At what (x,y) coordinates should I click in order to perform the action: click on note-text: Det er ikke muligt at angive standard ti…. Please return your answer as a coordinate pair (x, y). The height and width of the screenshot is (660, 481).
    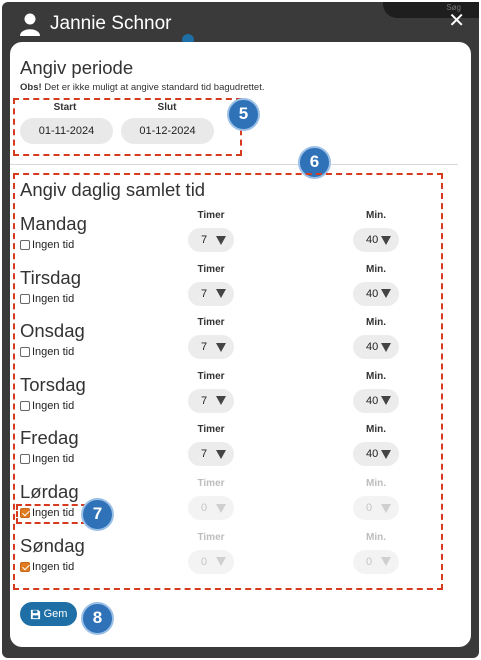
    Looking at the image, I should click on (153, 87).